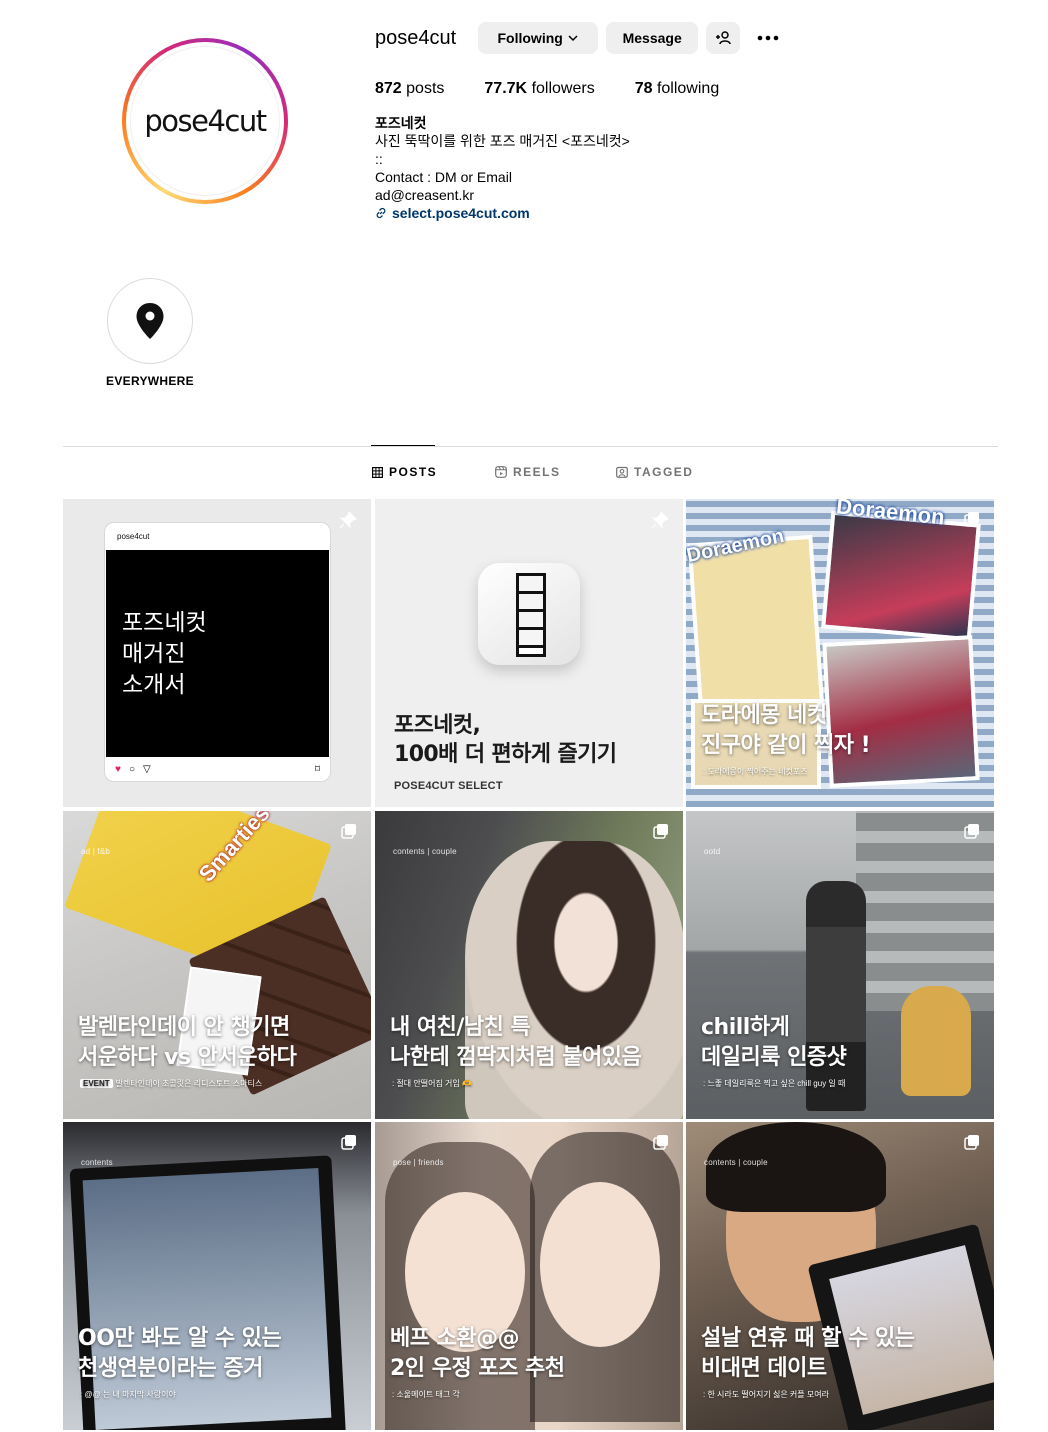  I want to click on profile-tabs: POSTS REELS TAGGED, so click(524, 473).